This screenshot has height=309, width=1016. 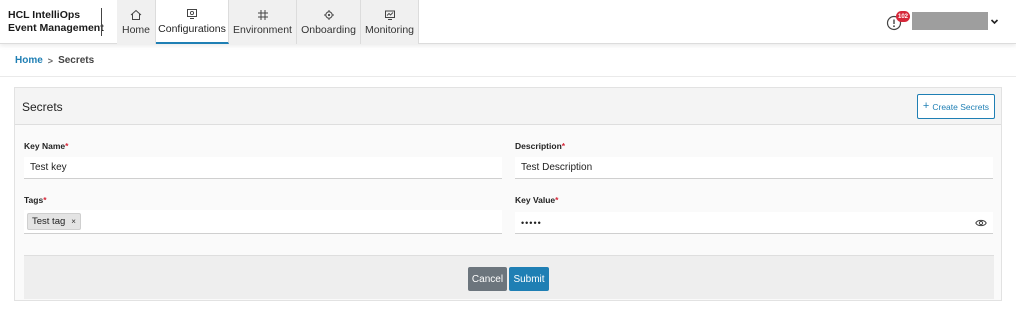 I want to click on nav-onboarding-label: Onboarding, so click(x=328, y=29).